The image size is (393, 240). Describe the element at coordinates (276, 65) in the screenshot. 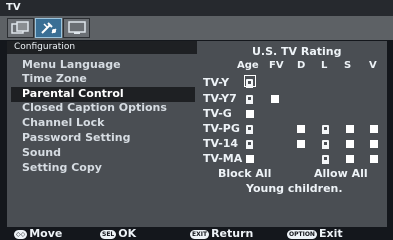

I see `col-fv: FV` at that location.